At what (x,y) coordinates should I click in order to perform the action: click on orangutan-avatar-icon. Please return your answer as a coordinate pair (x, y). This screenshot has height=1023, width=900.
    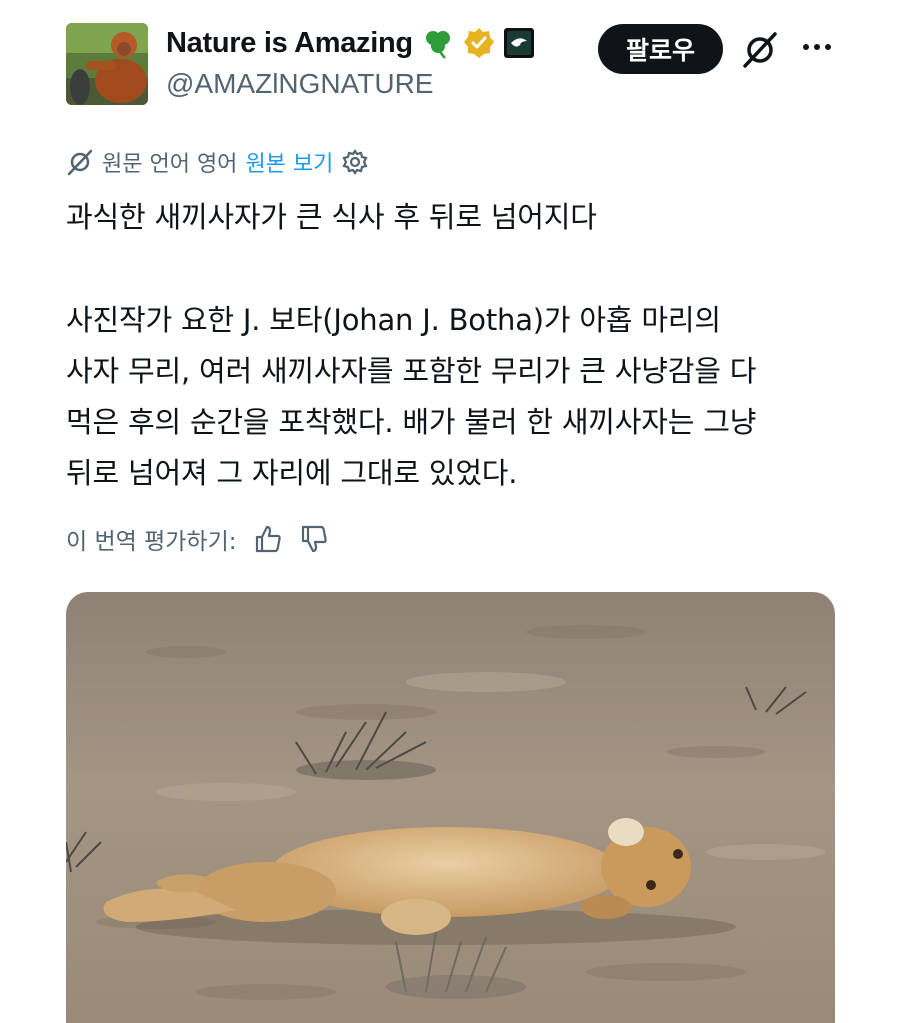
    Looking at the image, I should click on (107, 64).